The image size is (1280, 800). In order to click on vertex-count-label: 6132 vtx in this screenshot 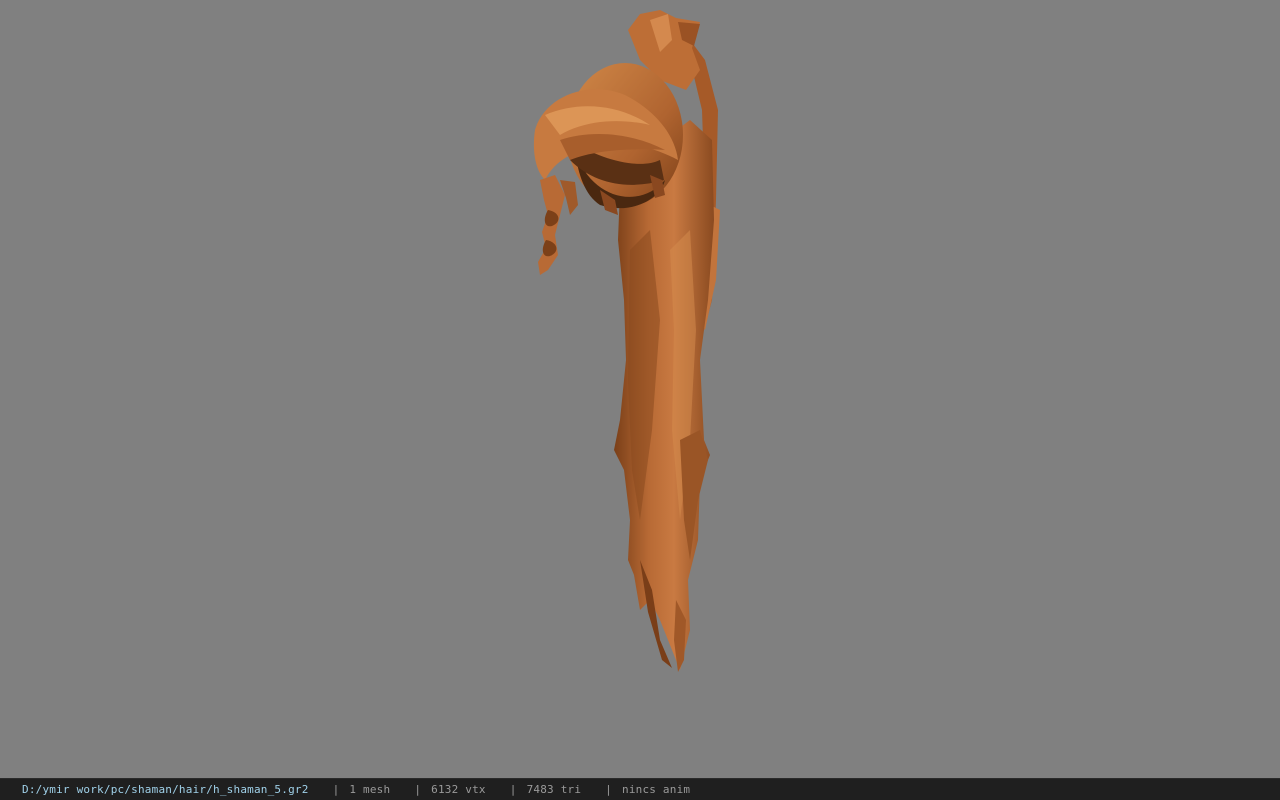, I will do `click(458, 789)`.